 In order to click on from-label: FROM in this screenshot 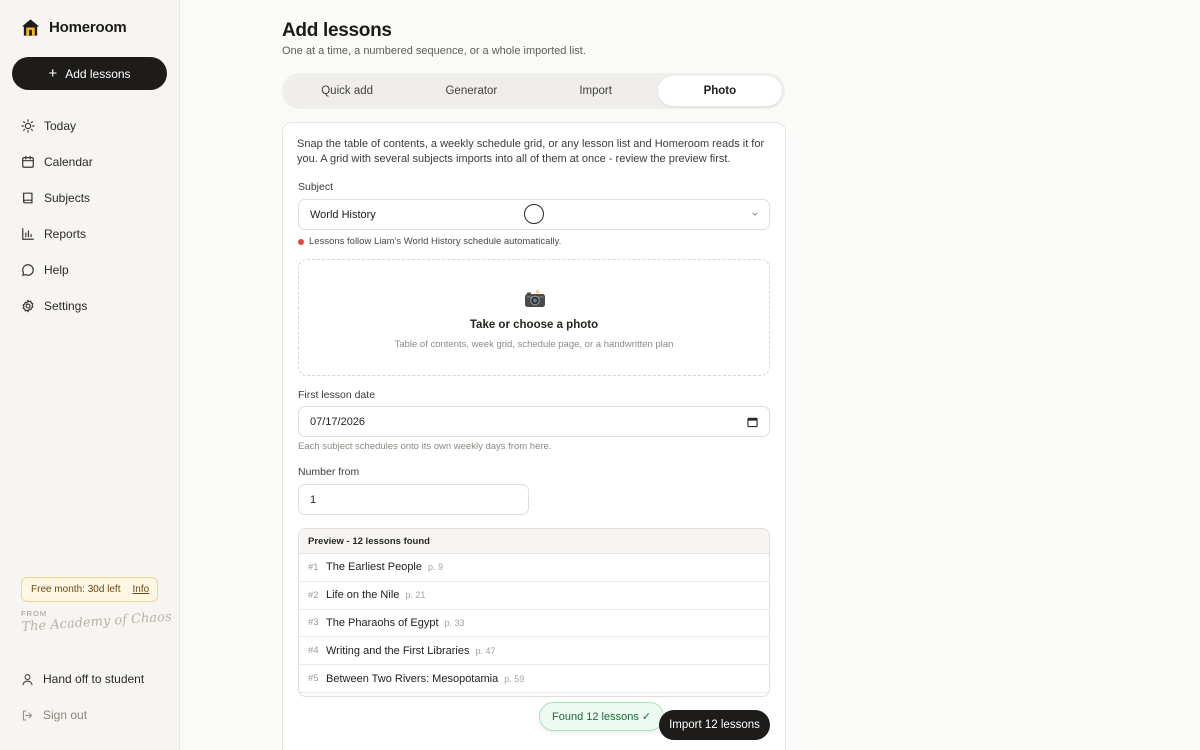, I will do `click(34, 613)`.